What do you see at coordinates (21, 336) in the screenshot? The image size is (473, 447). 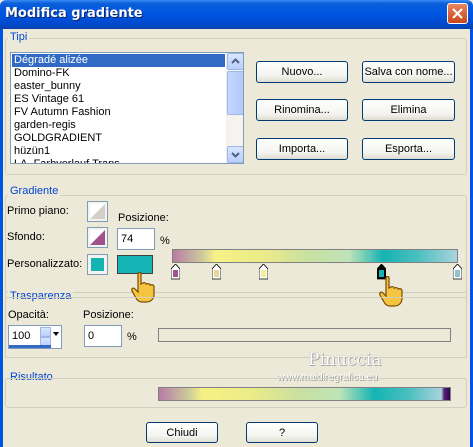 I see `opacity-value: 100` at bounding box center [21, 336].